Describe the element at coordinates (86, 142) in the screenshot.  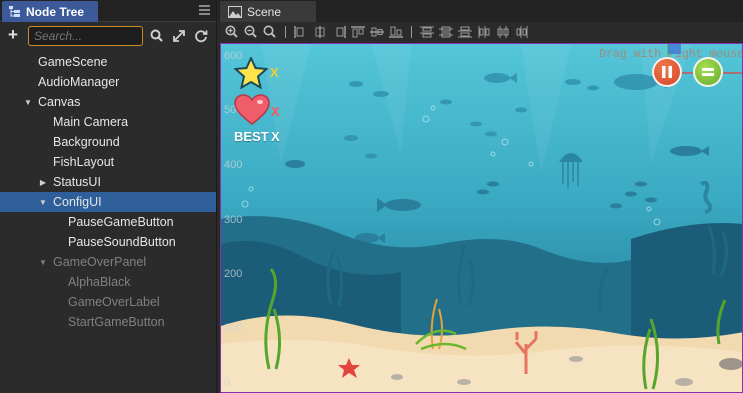
I see `tree-node-label: Background` at that location.